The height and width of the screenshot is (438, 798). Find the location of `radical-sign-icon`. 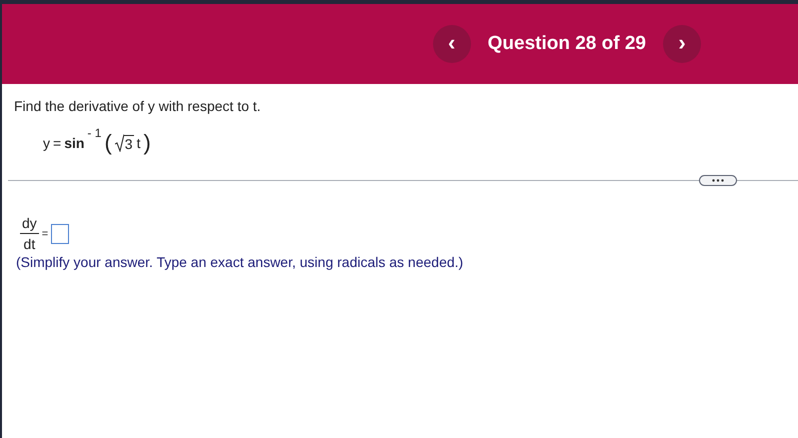

radical-sign-icon is located at coordinates (119, 143).